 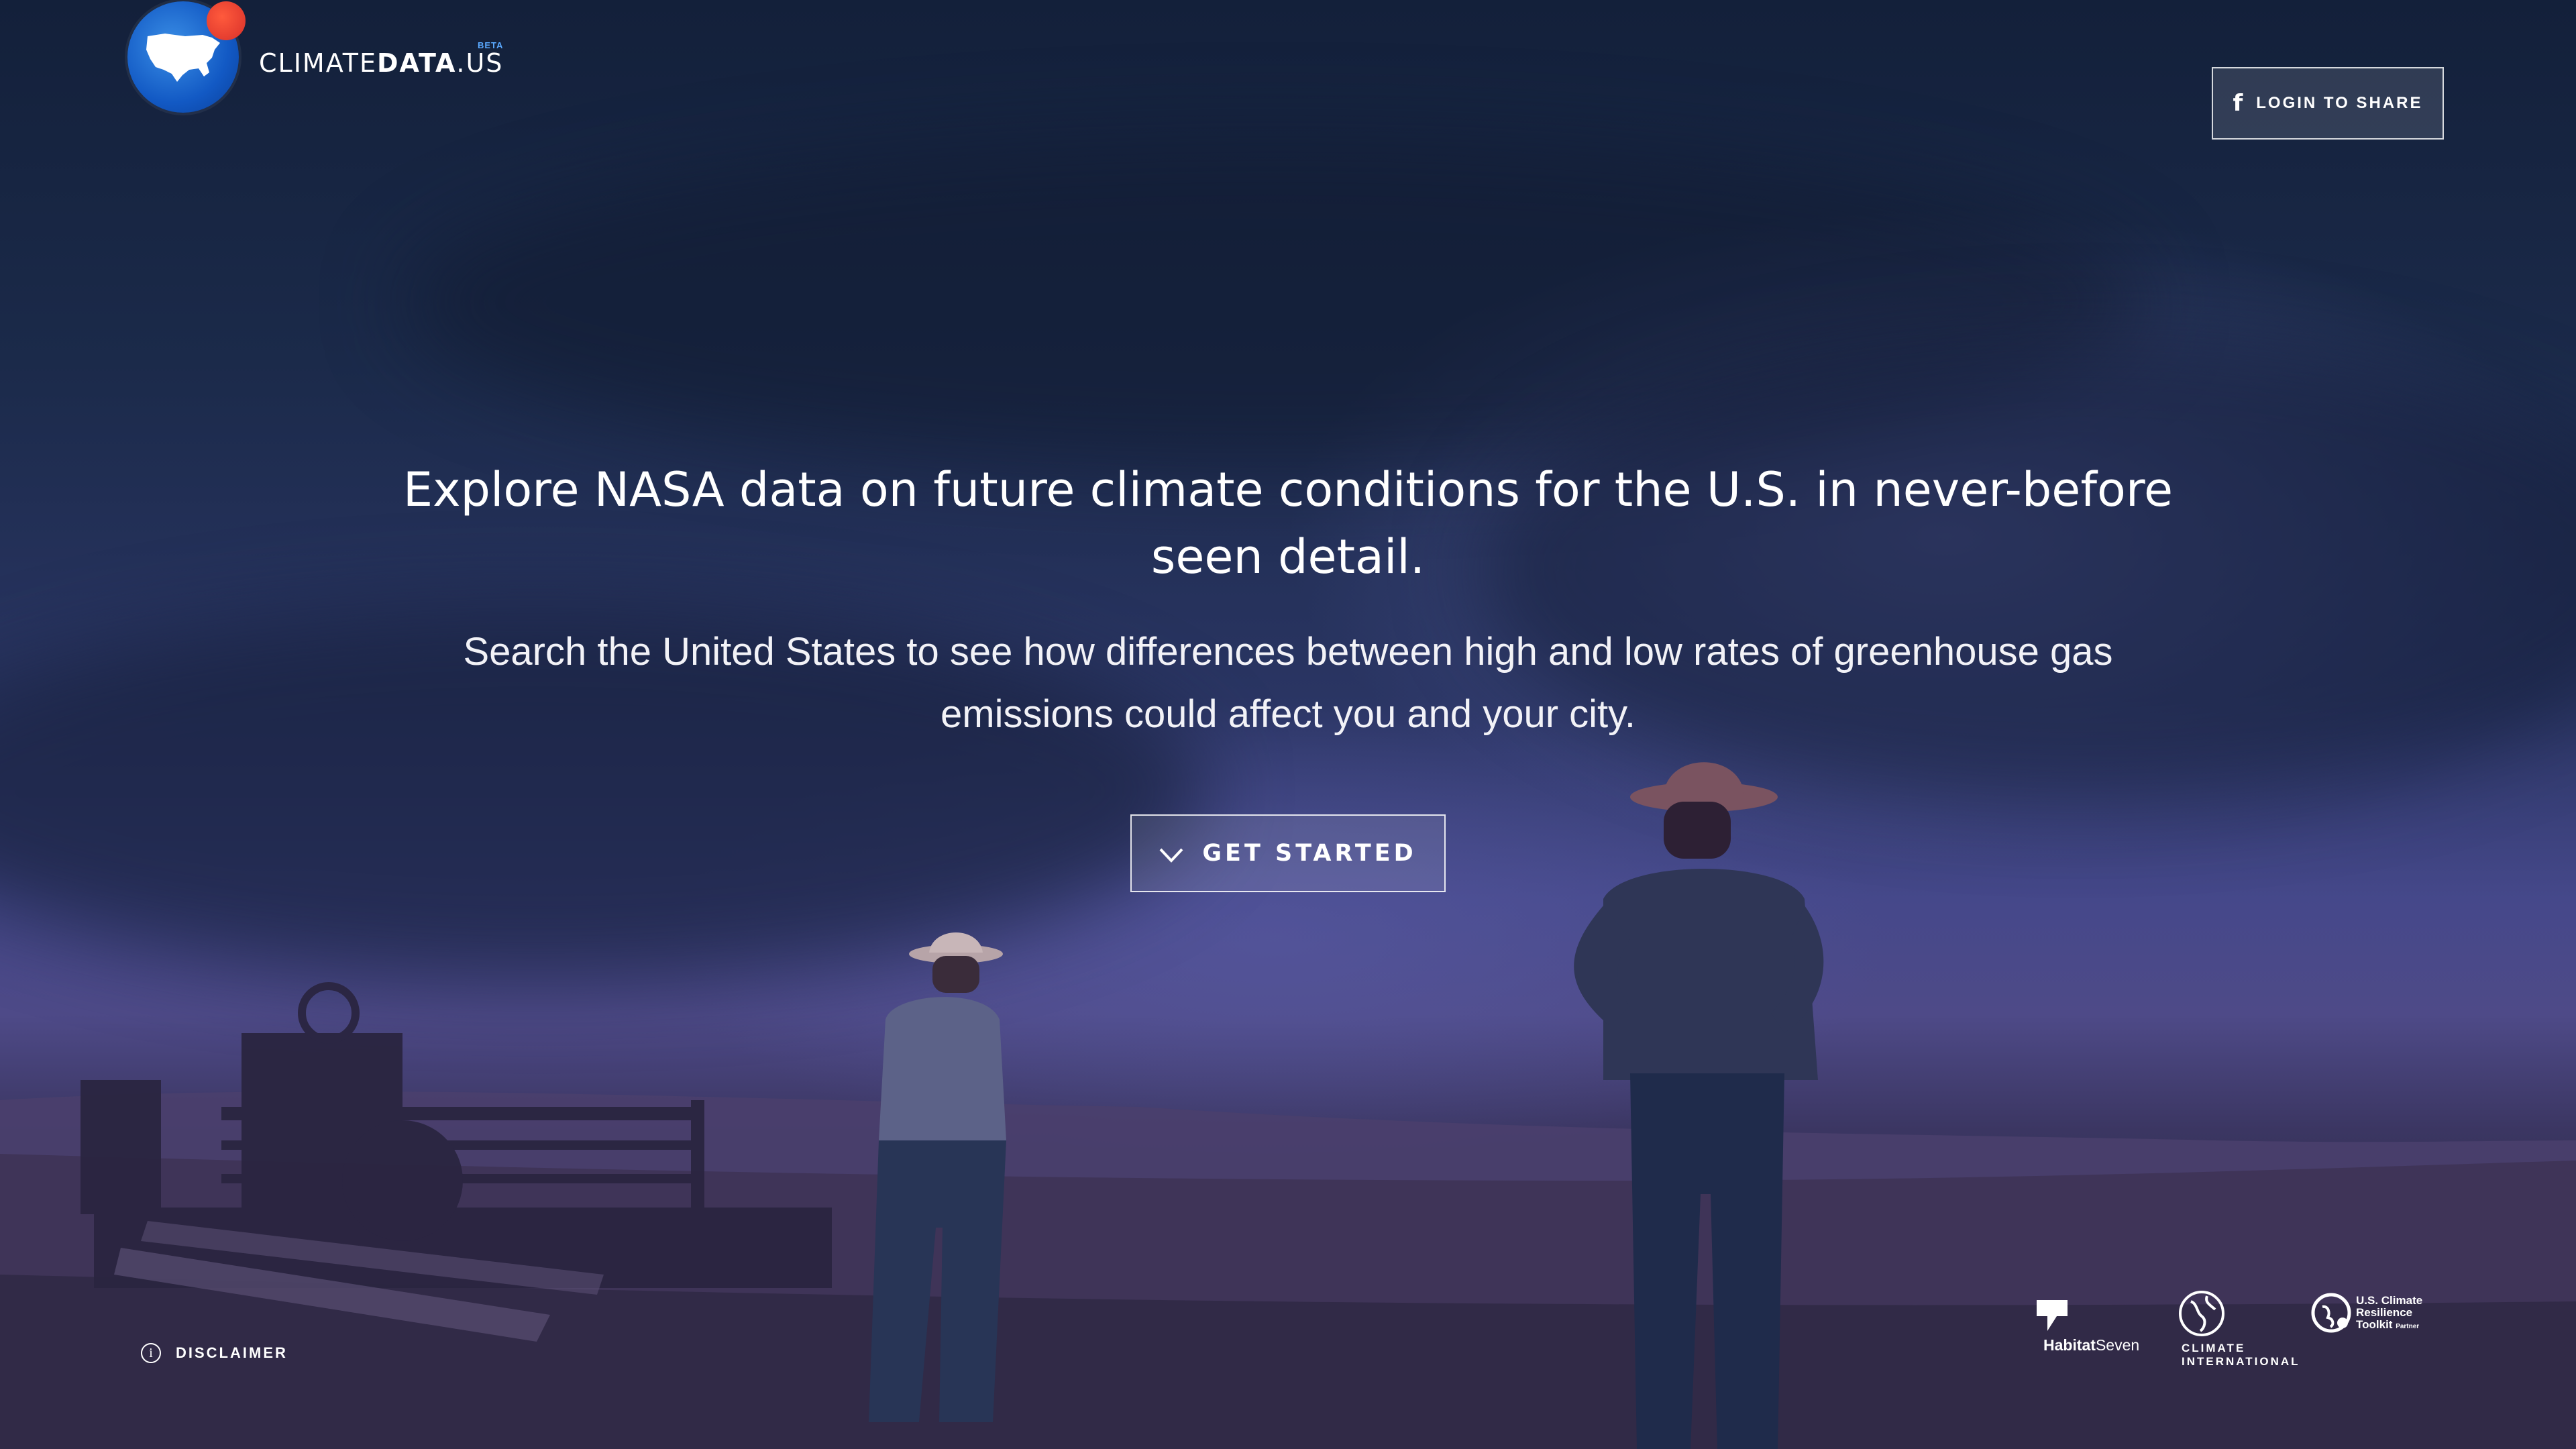 I want to click on partner-climate-international: CLIMATE INTERNATIONAL, so click(x=2238, y=1329).